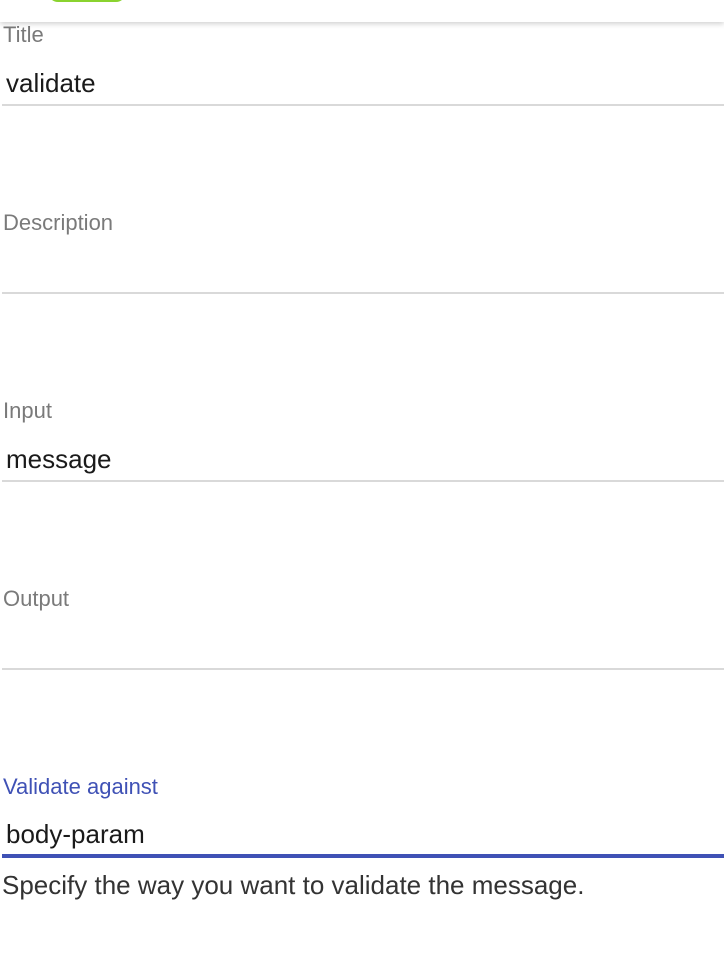 The image size is (724, 962). What do you see at coordinates (27, 410) in the screenshot?
I see `input-label: Input` at bounding box center [27, 410].